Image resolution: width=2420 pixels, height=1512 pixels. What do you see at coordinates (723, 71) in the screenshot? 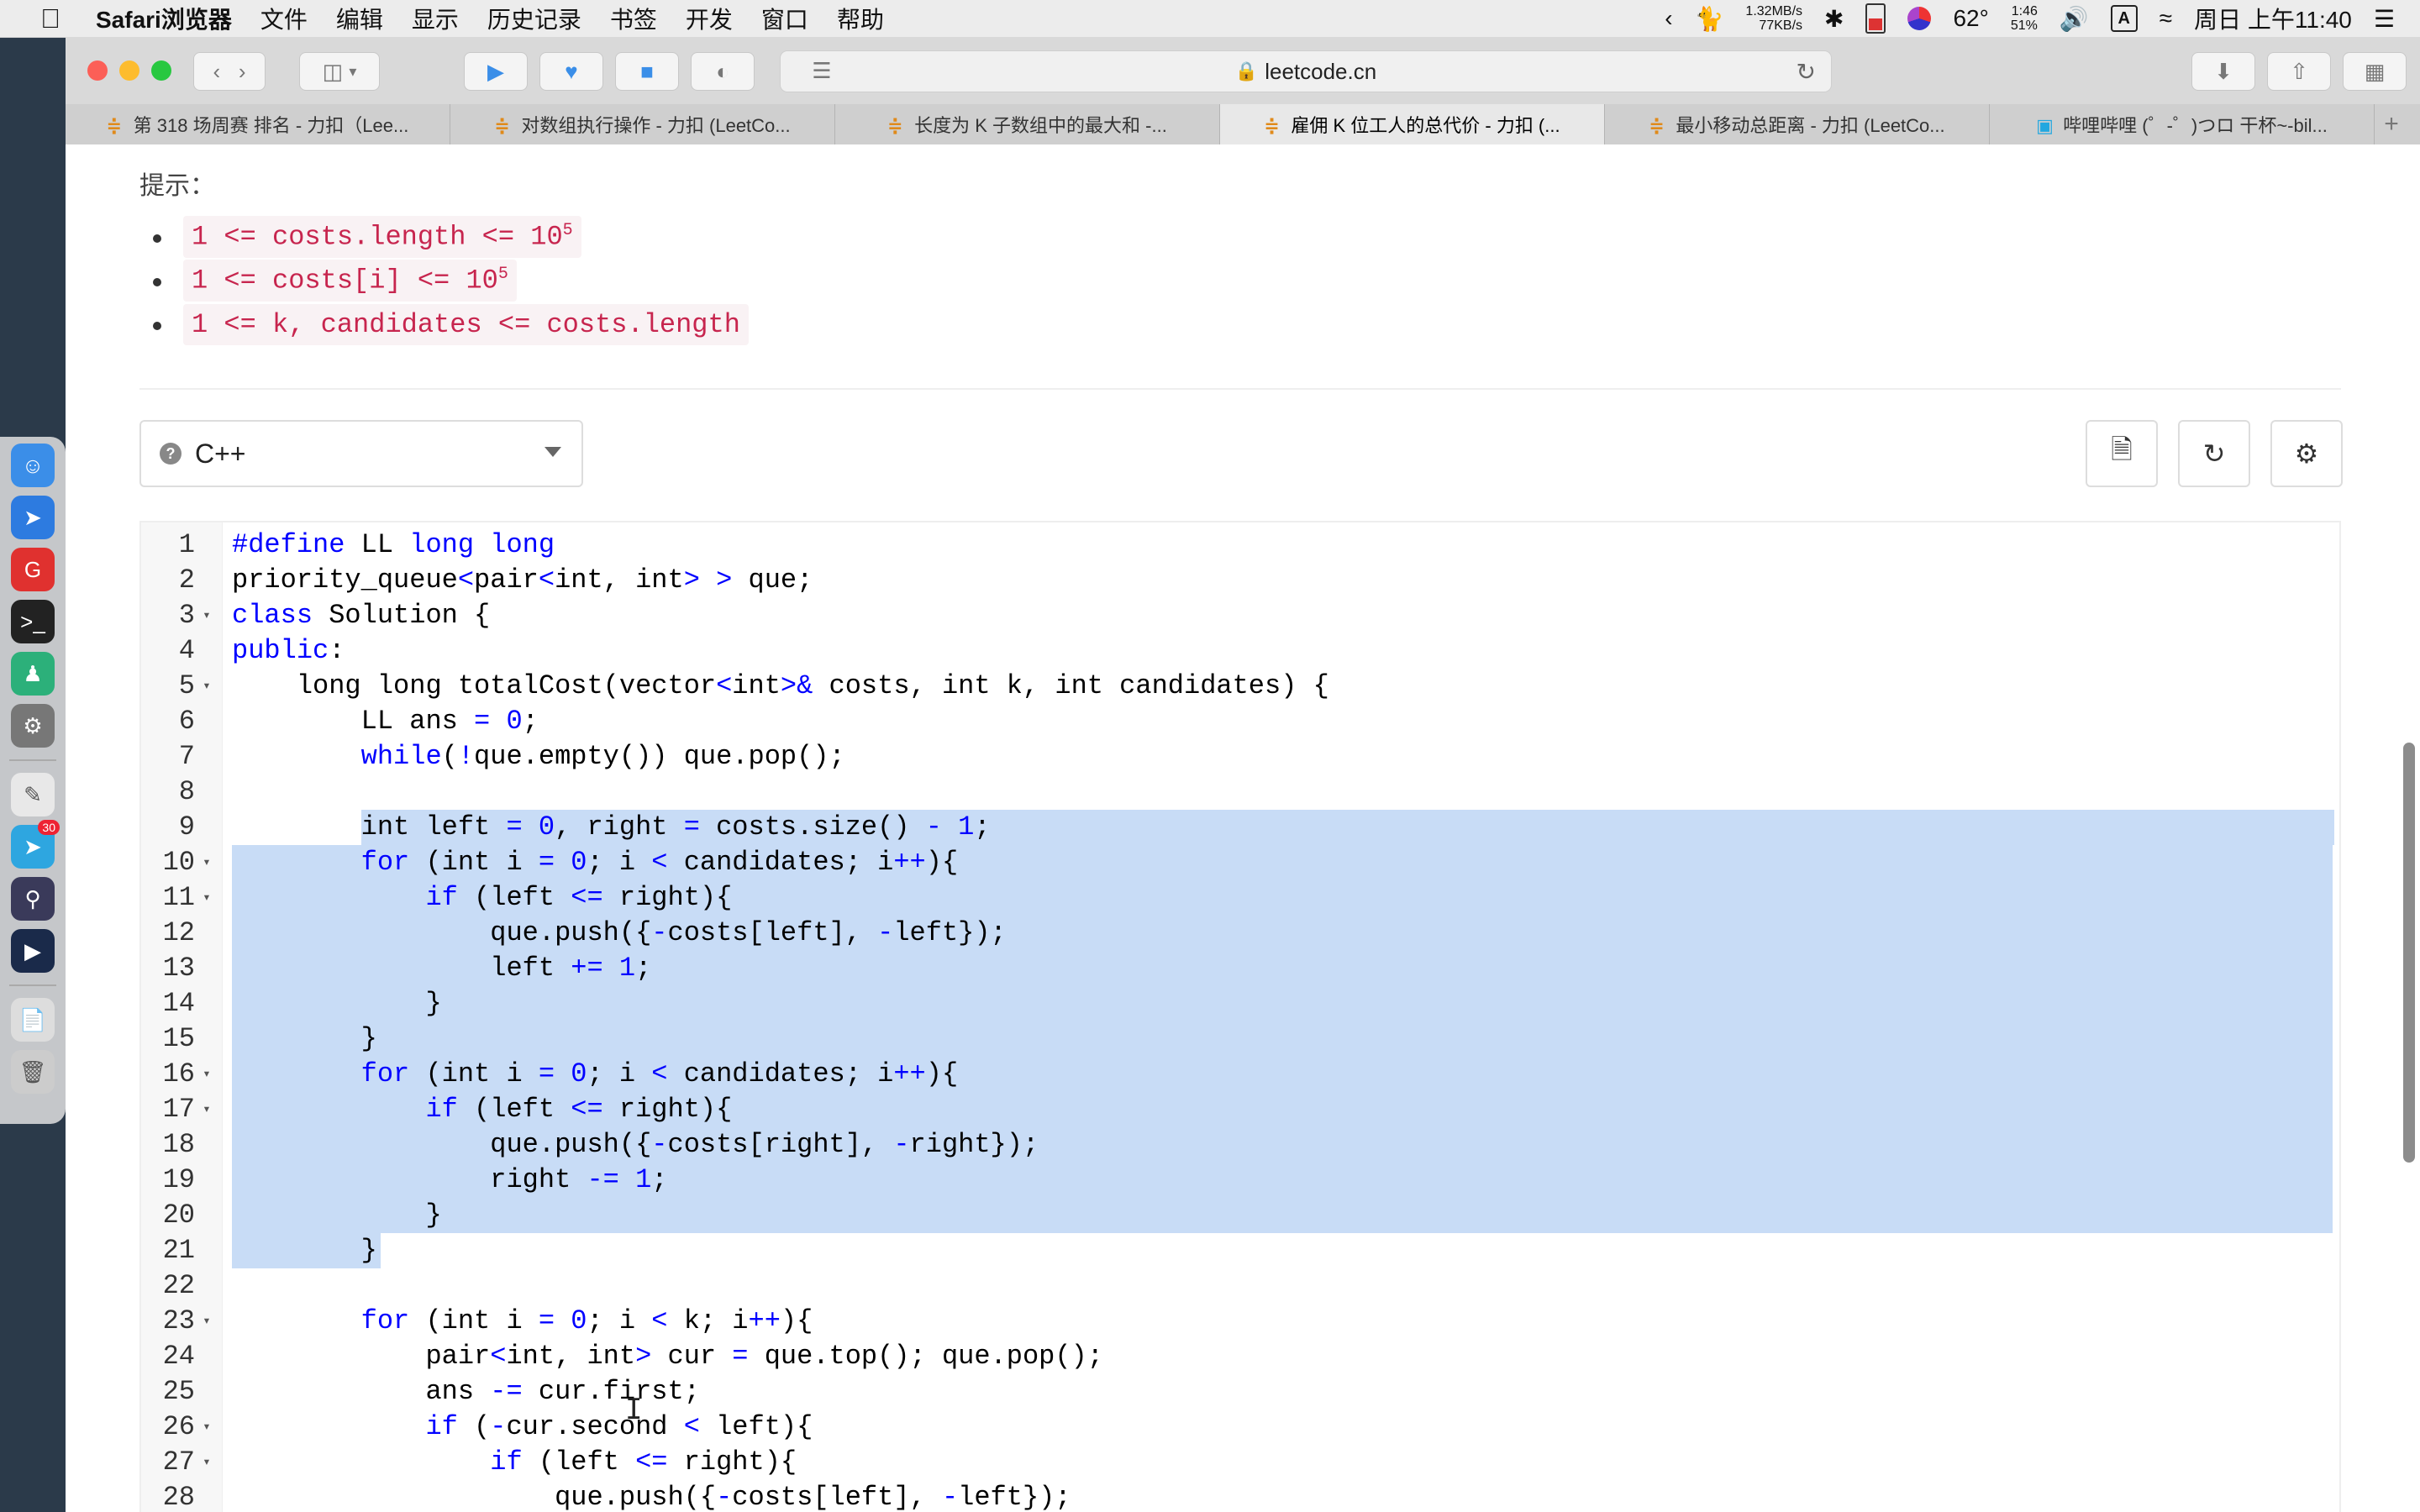
I see `privacy-shield-button: ◐` at bounding box center [723, 71].